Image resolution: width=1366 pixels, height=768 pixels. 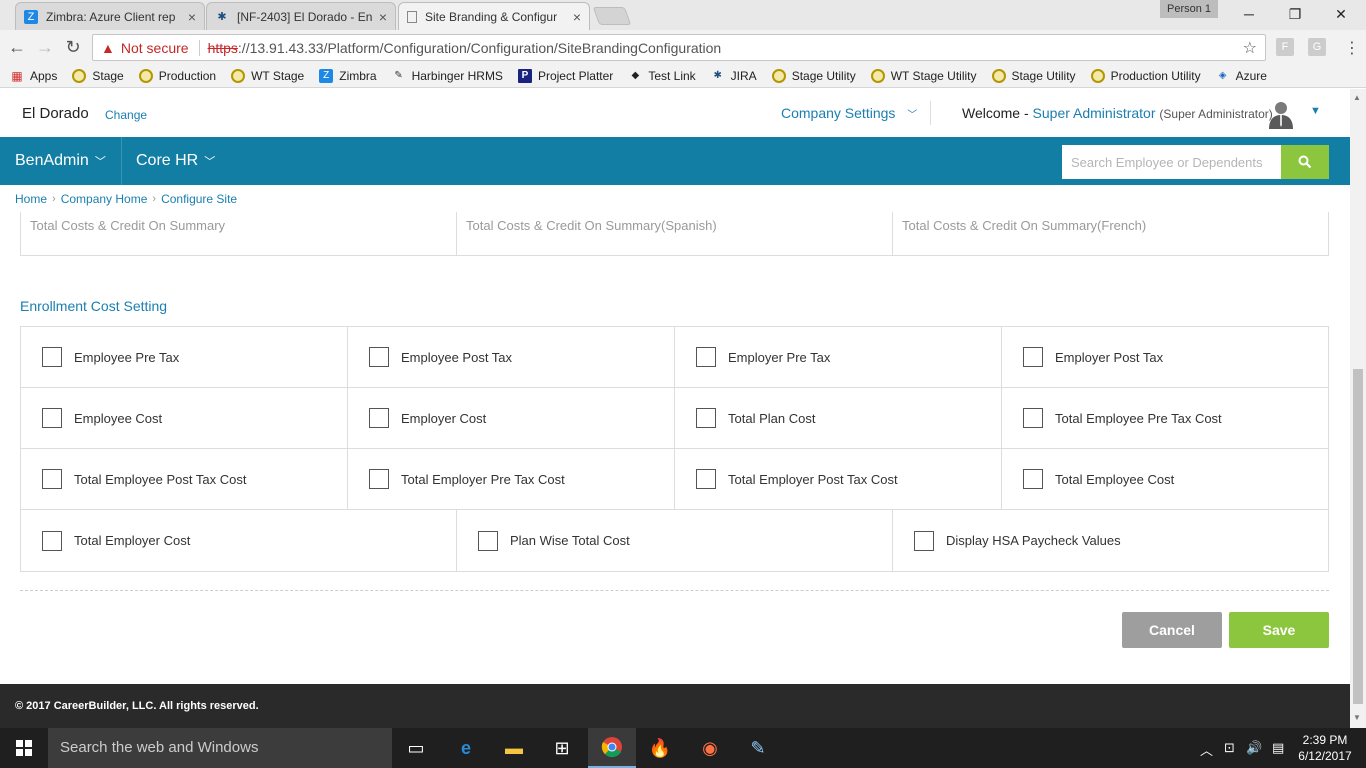 I want to click on option-total-employer-post-tax-cost: Total Employer Post Tax Cost, so click(x=838, y=479).